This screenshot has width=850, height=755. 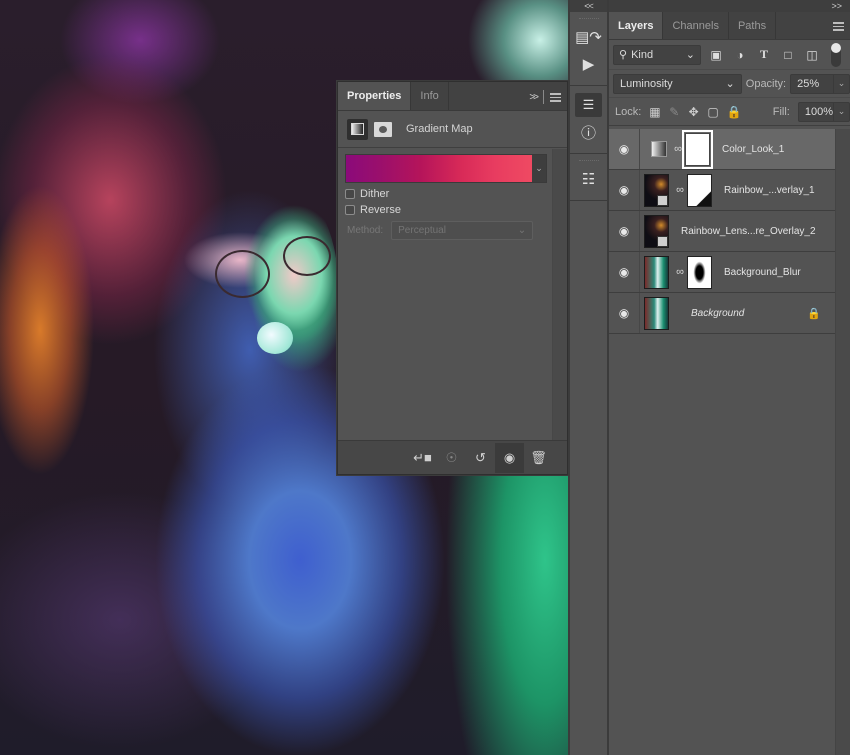 I want to click on method-value: Perceptual, so click(x=422, y=230).